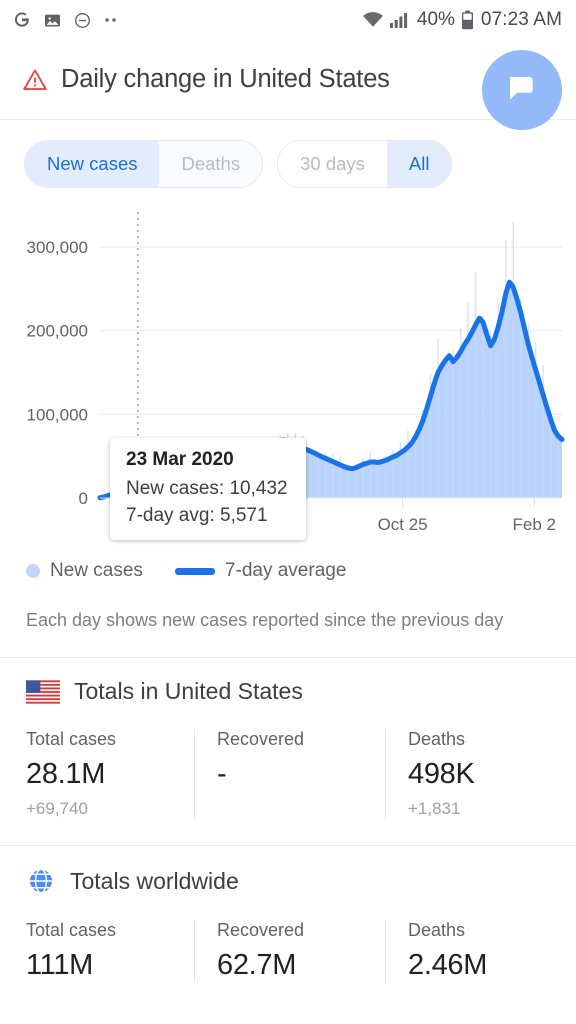  What do you see at coordinates (188, 691) in the screenshot?
I see `totals-us-title: Totals in United States` at bounding box center [188, 691].